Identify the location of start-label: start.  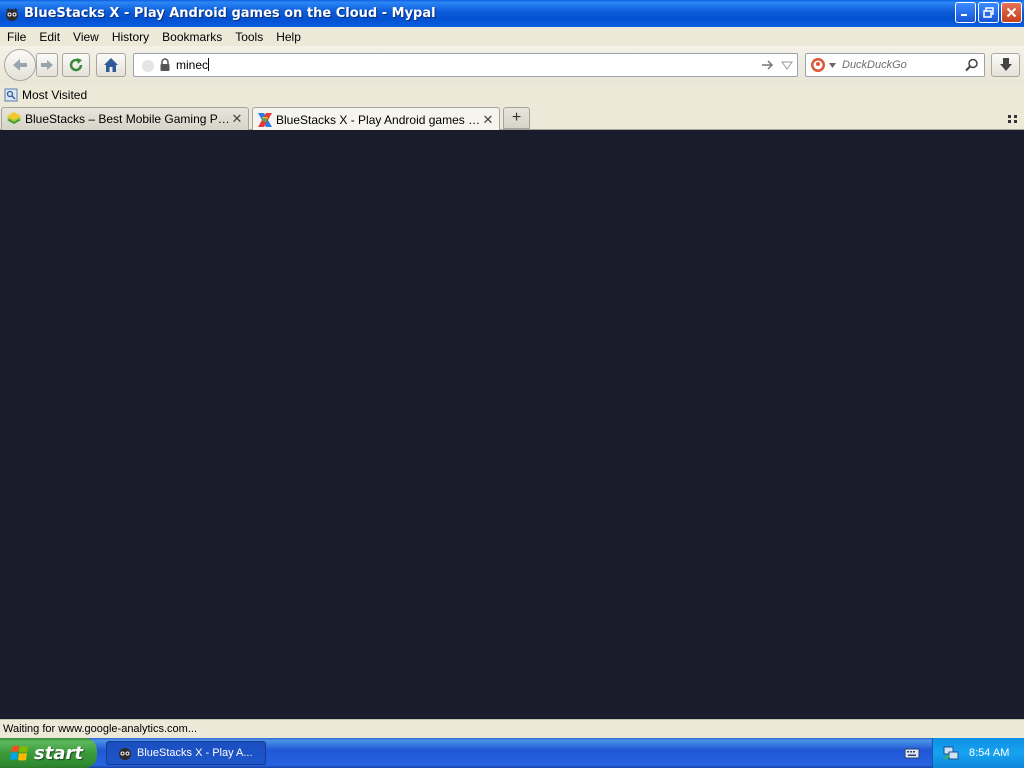
(58, 753).